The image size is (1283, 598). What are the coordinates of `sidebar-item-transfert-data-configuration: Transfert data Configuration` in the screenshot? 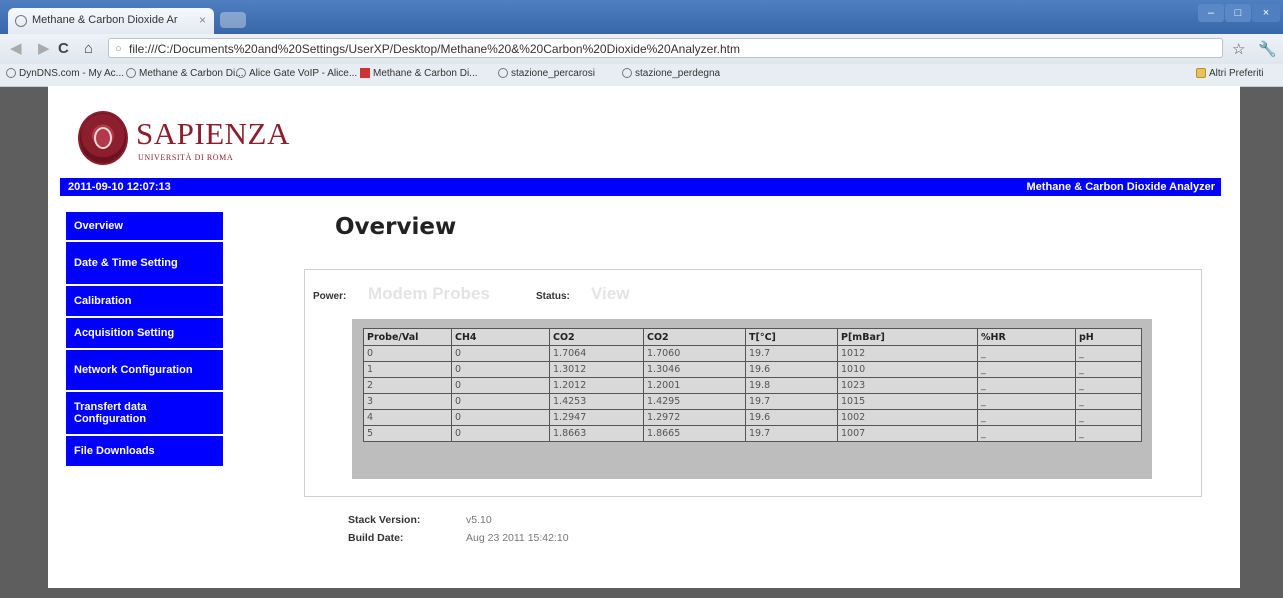 It's located at (144, 414).